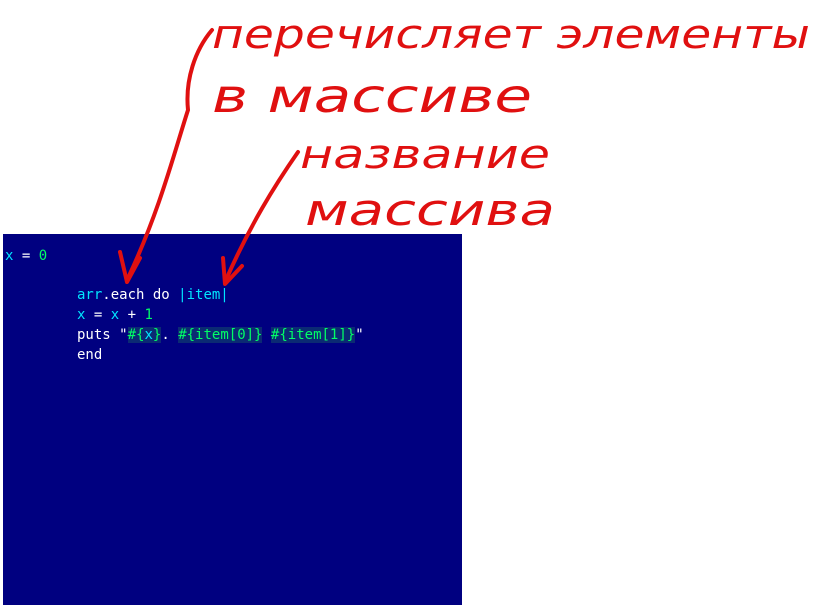  What do you see at coordinates (511, 35) in the screenshot?
I see `annotation-note1-line1: перечисляет элементы` at bounding box center [511, 35].